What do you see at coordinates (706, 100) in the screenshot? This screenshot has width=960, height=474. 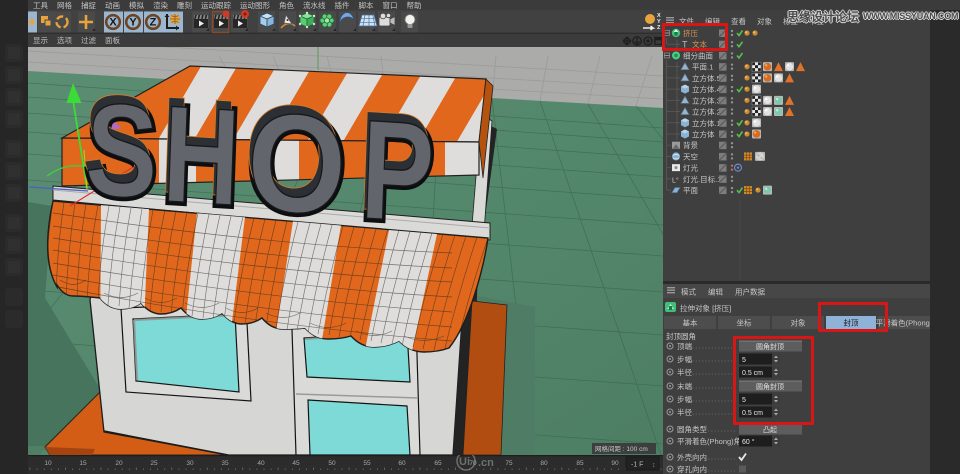 I see `svg-text: 立方体.3` at bounding box center [706, 100].